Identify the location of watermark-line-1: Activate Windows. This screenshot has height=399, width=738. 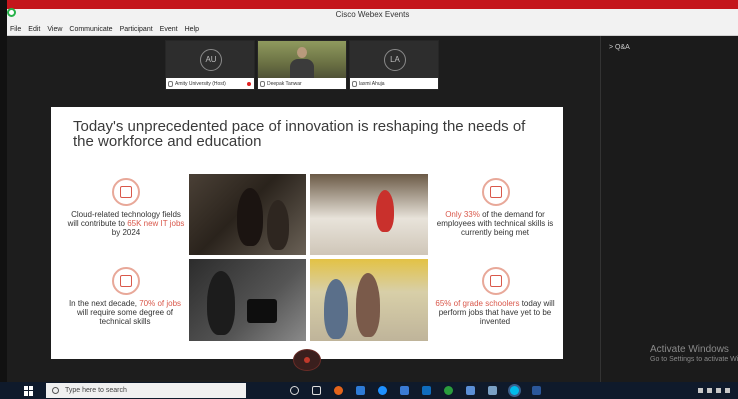
(689, 349).